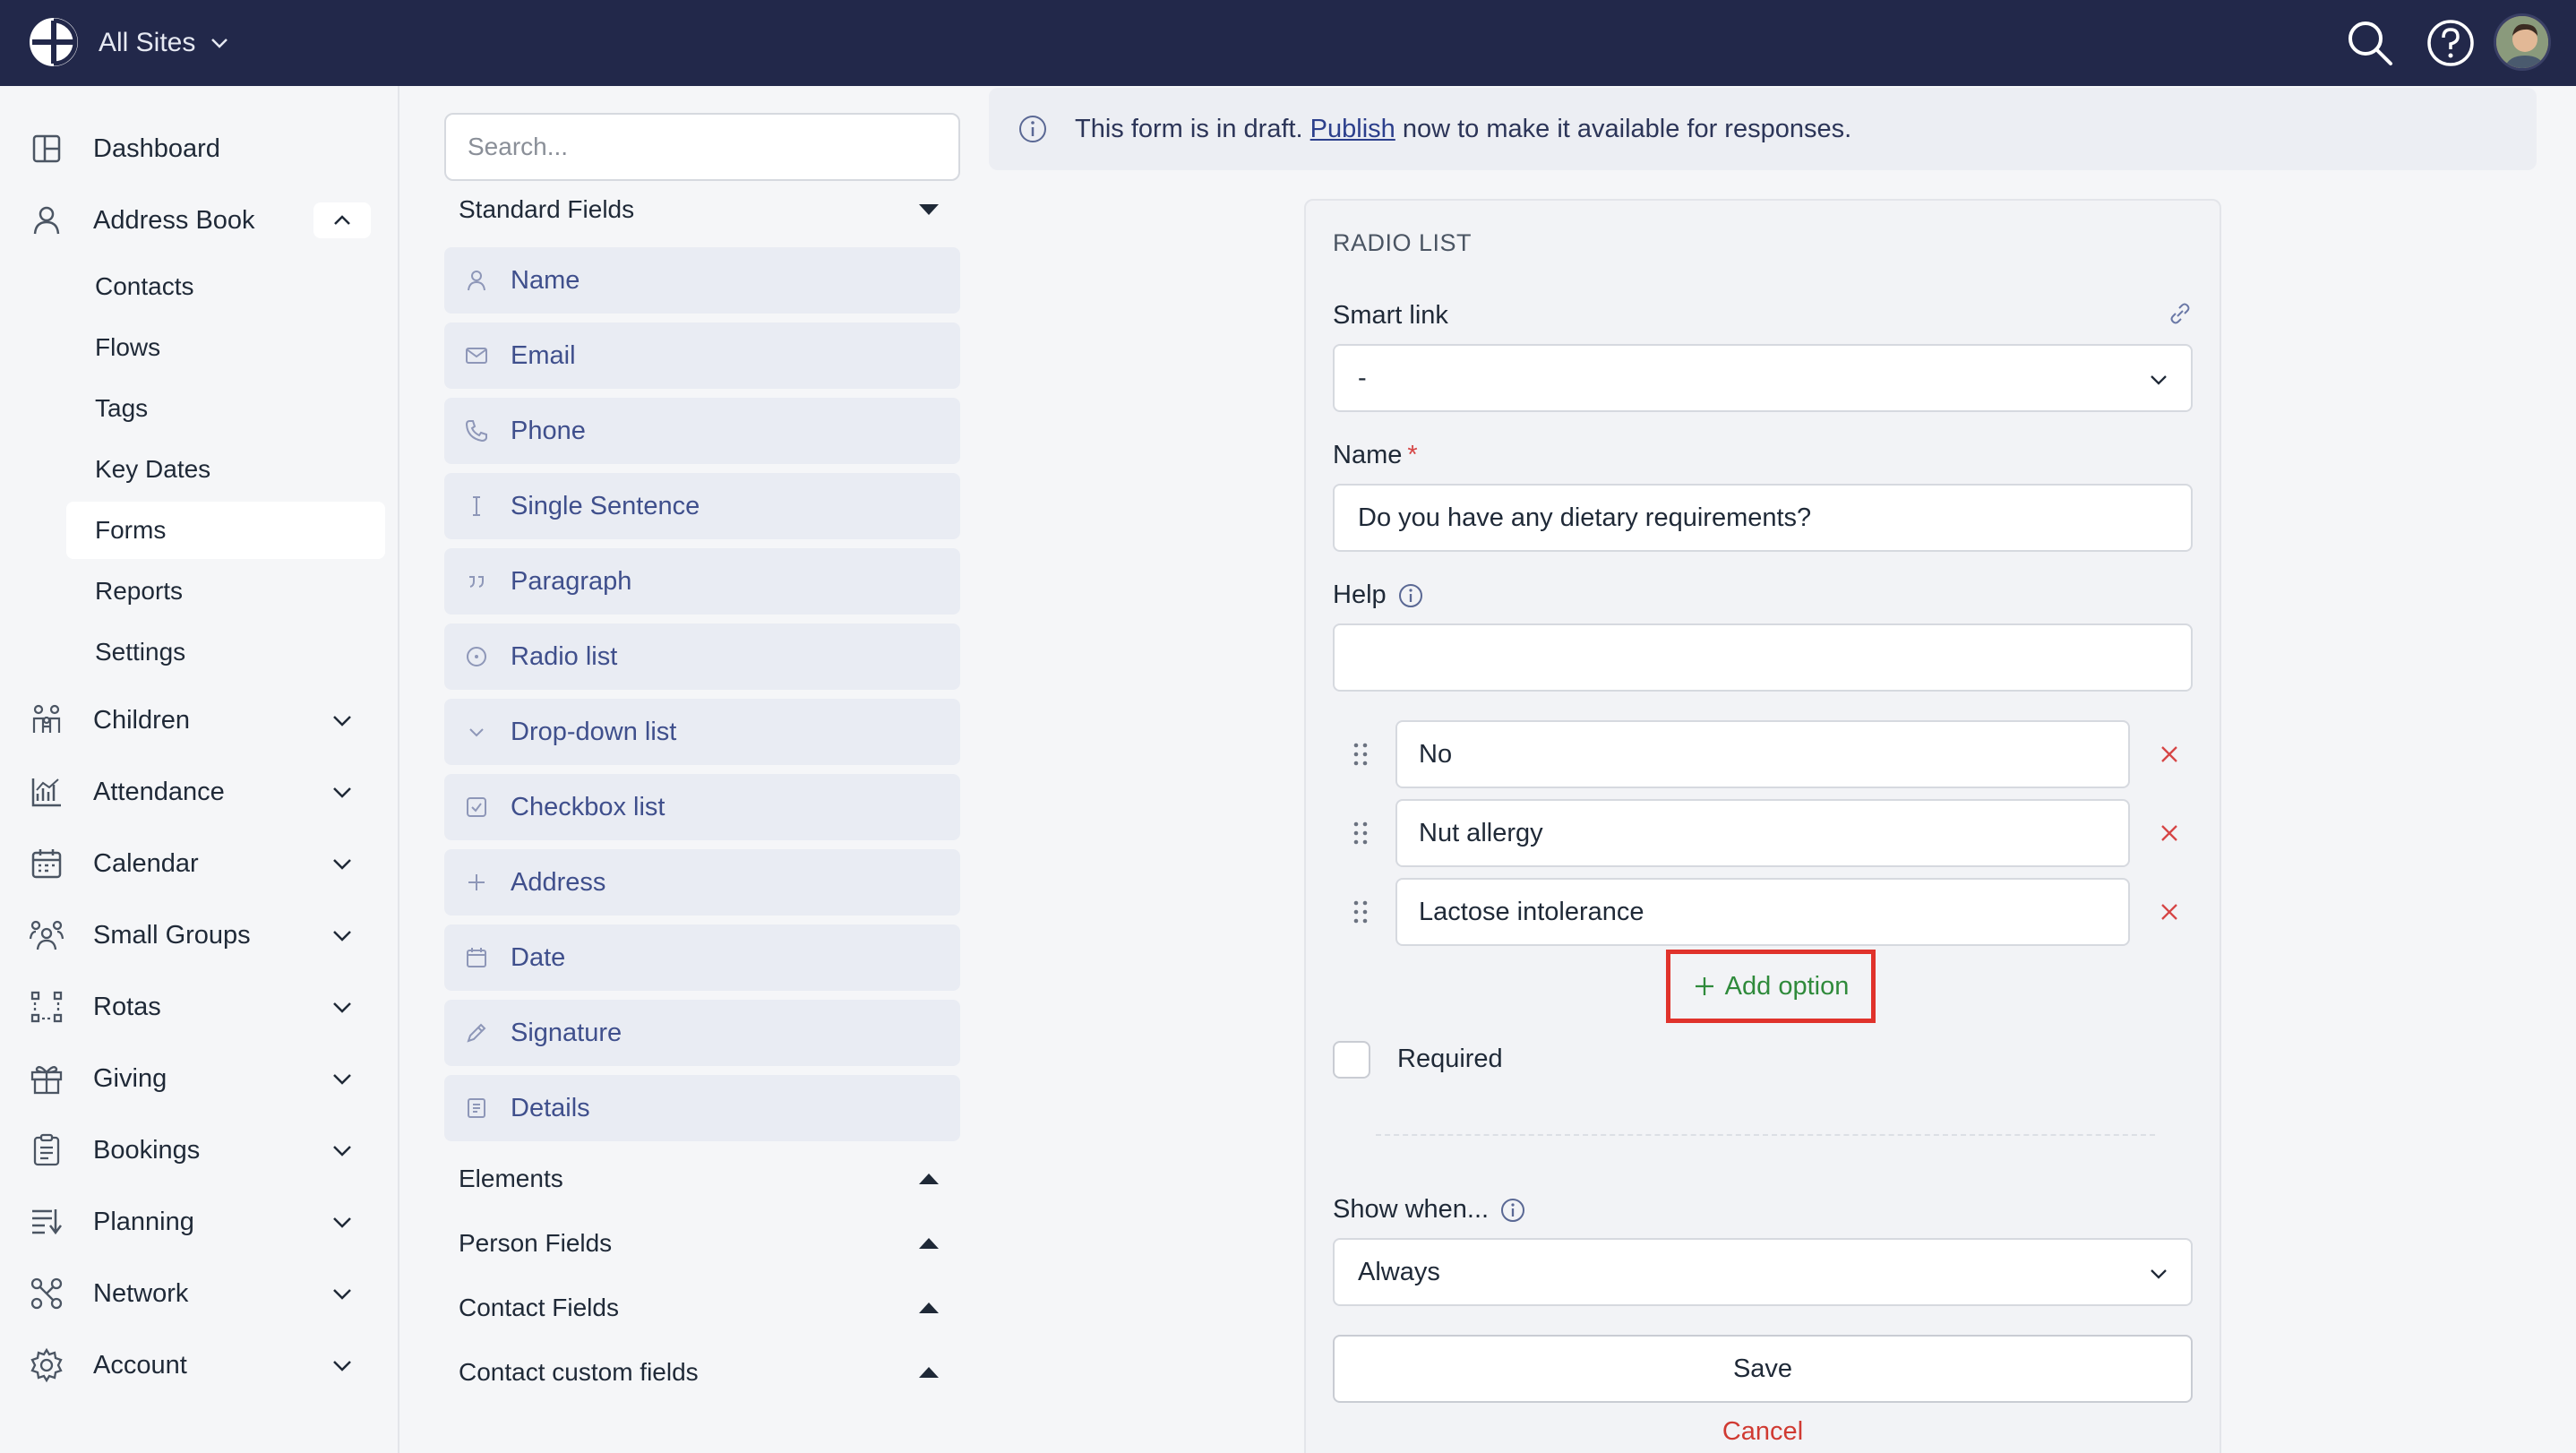  I want to click on radio-icon, so click(476, 657).